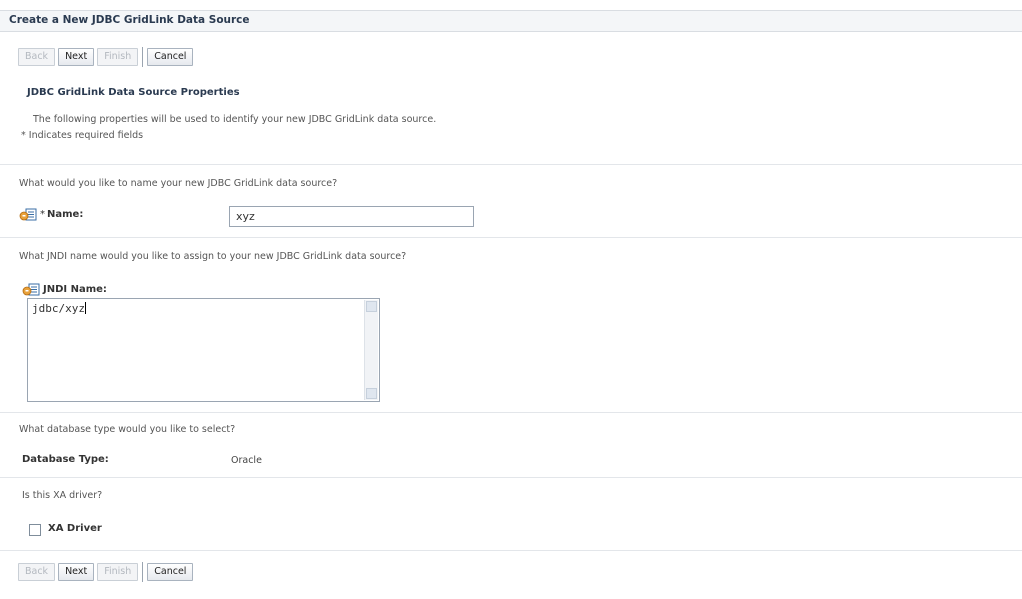 The width and height of the screenshot is (1022, 599). Describe the element at coordinates (58, 308) in the screenshot. I see `jndi-value: jdbc/xyz` at that location.